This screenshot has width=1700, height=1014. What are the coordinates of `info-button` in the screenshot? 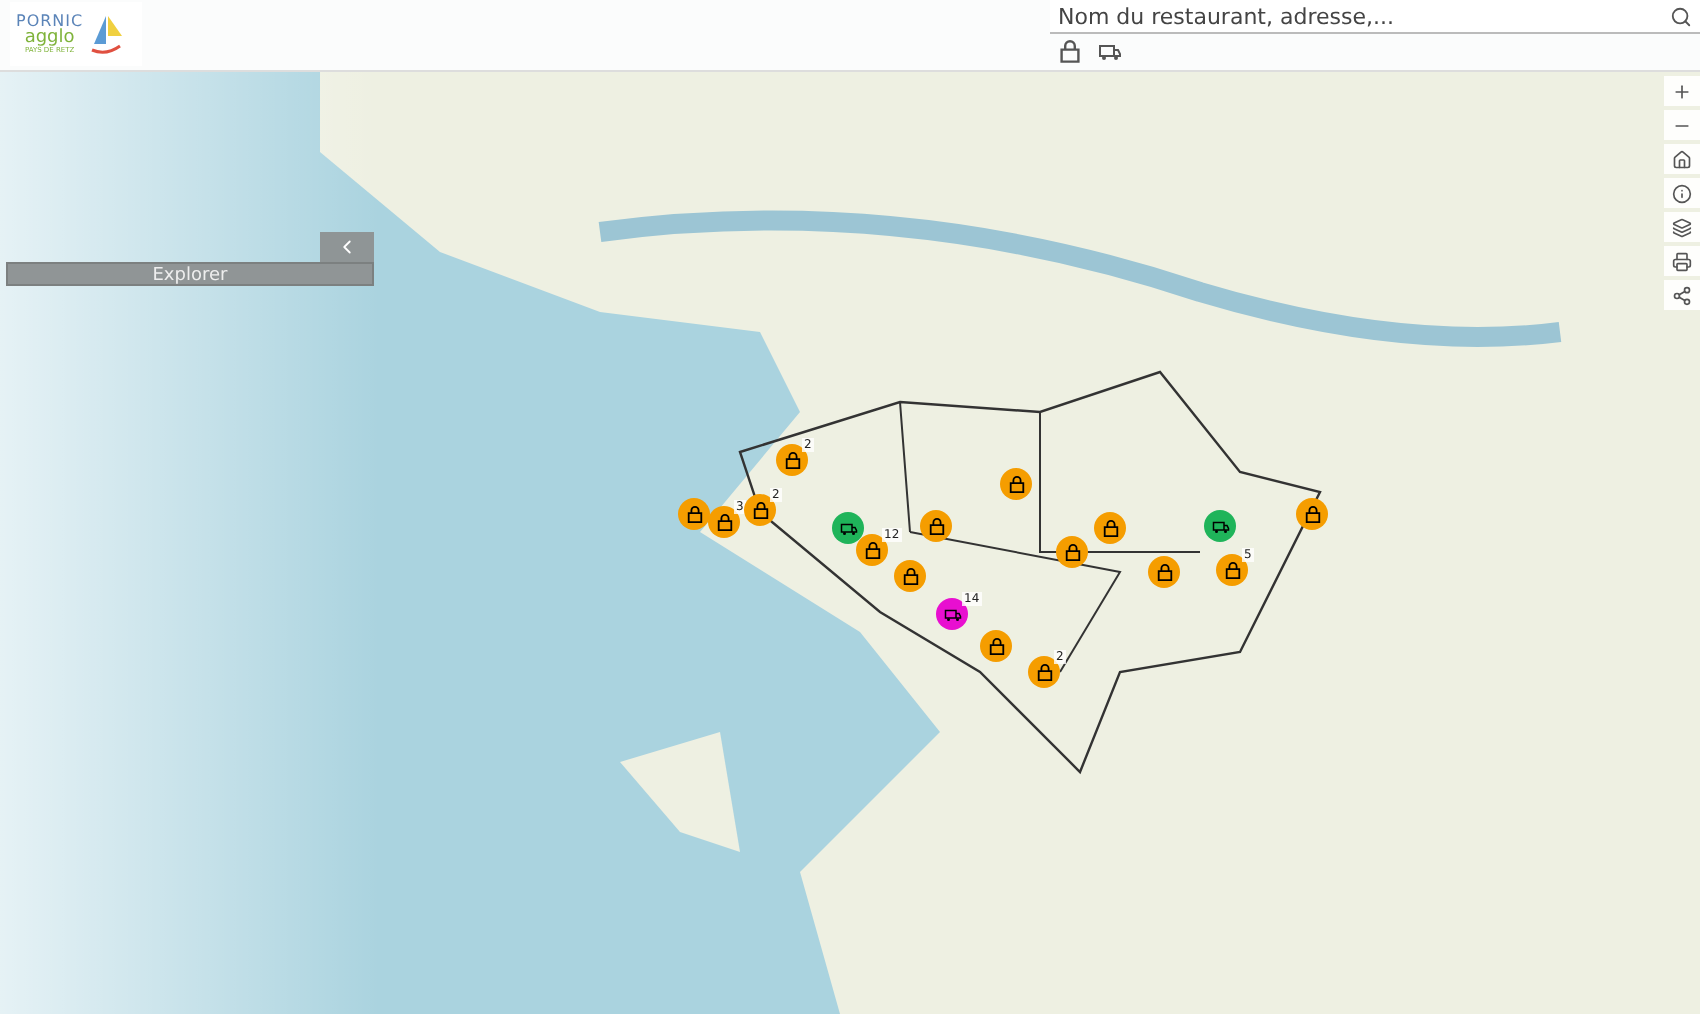 It's located at (1682, 193).